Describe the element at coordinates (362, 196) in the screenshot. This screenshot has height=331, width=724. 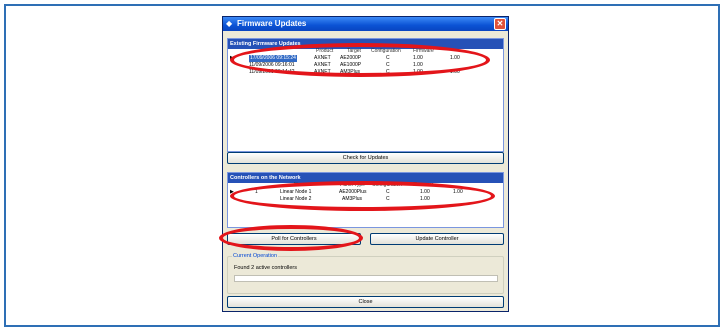
I see `highlight-oval-controllers` at that location.